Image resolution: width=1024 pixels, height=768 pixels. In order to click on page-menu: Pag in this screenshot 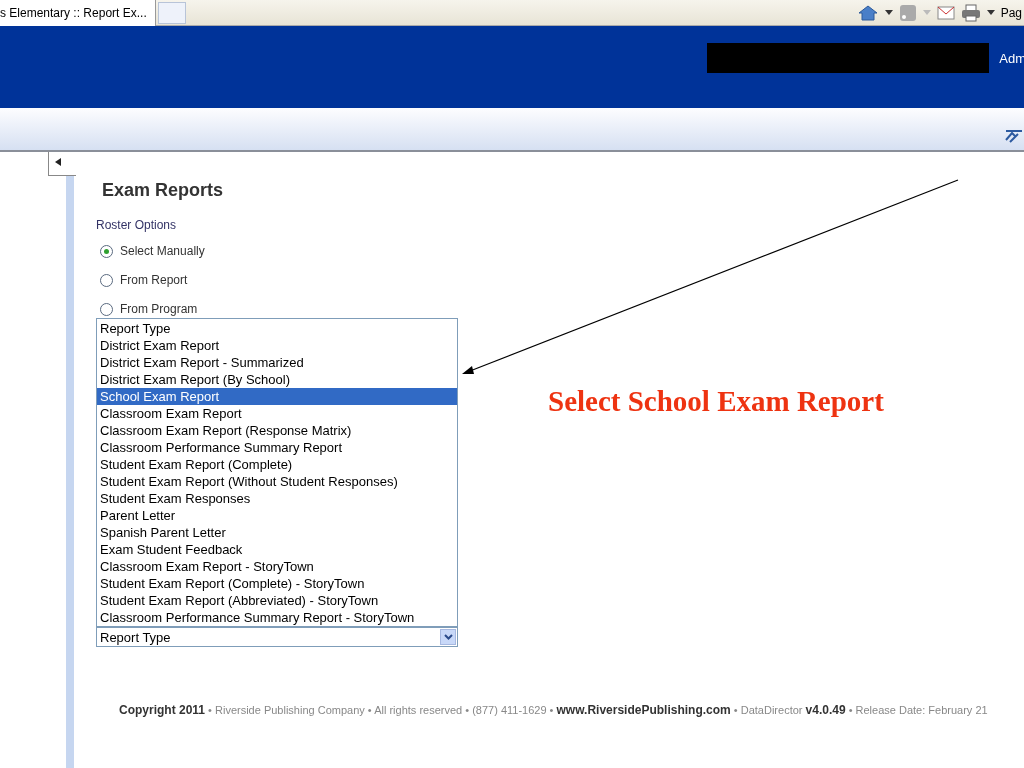, I will do `click(1011, 12)`.